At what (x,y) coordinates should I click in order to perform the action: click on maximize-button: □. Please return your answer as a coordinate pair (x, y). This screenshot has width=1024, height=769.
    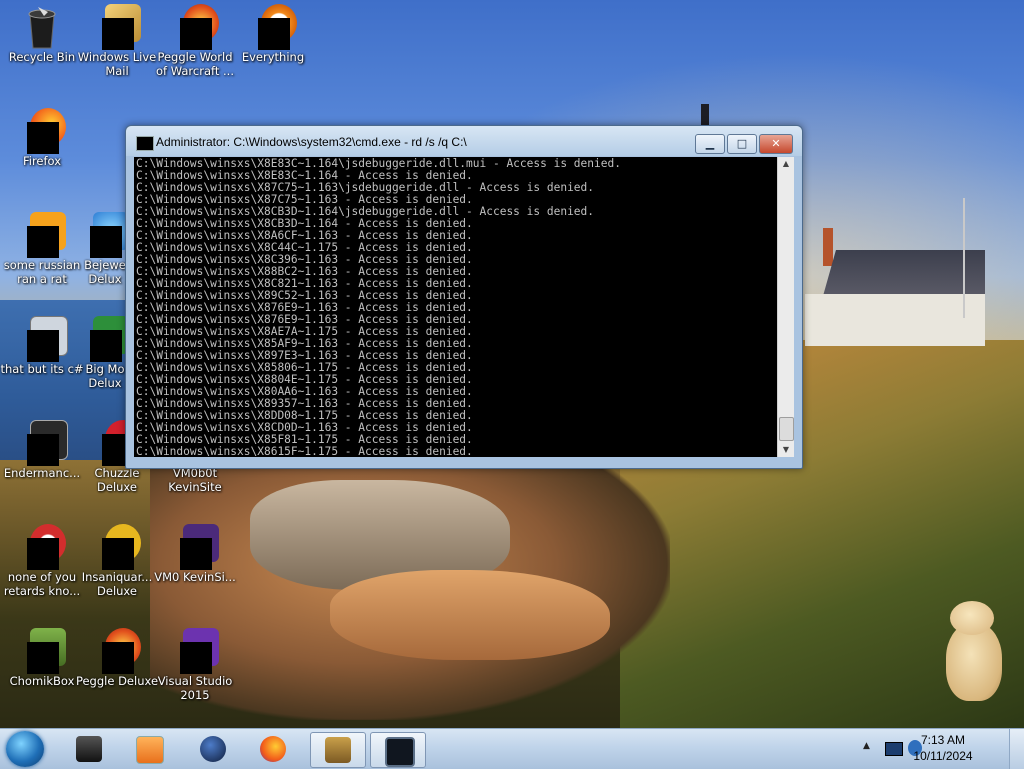
    Looking at the image, I should click on (742, 144).